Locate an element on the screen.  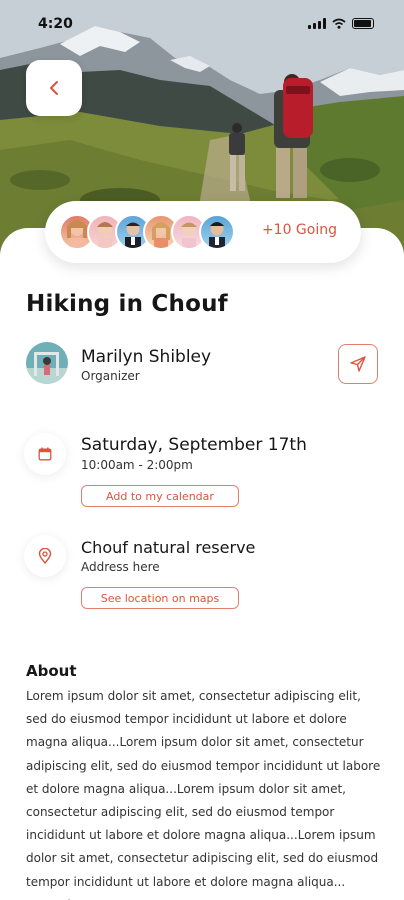
see-location-button: See location on maps is located at coordinates (160, 598).